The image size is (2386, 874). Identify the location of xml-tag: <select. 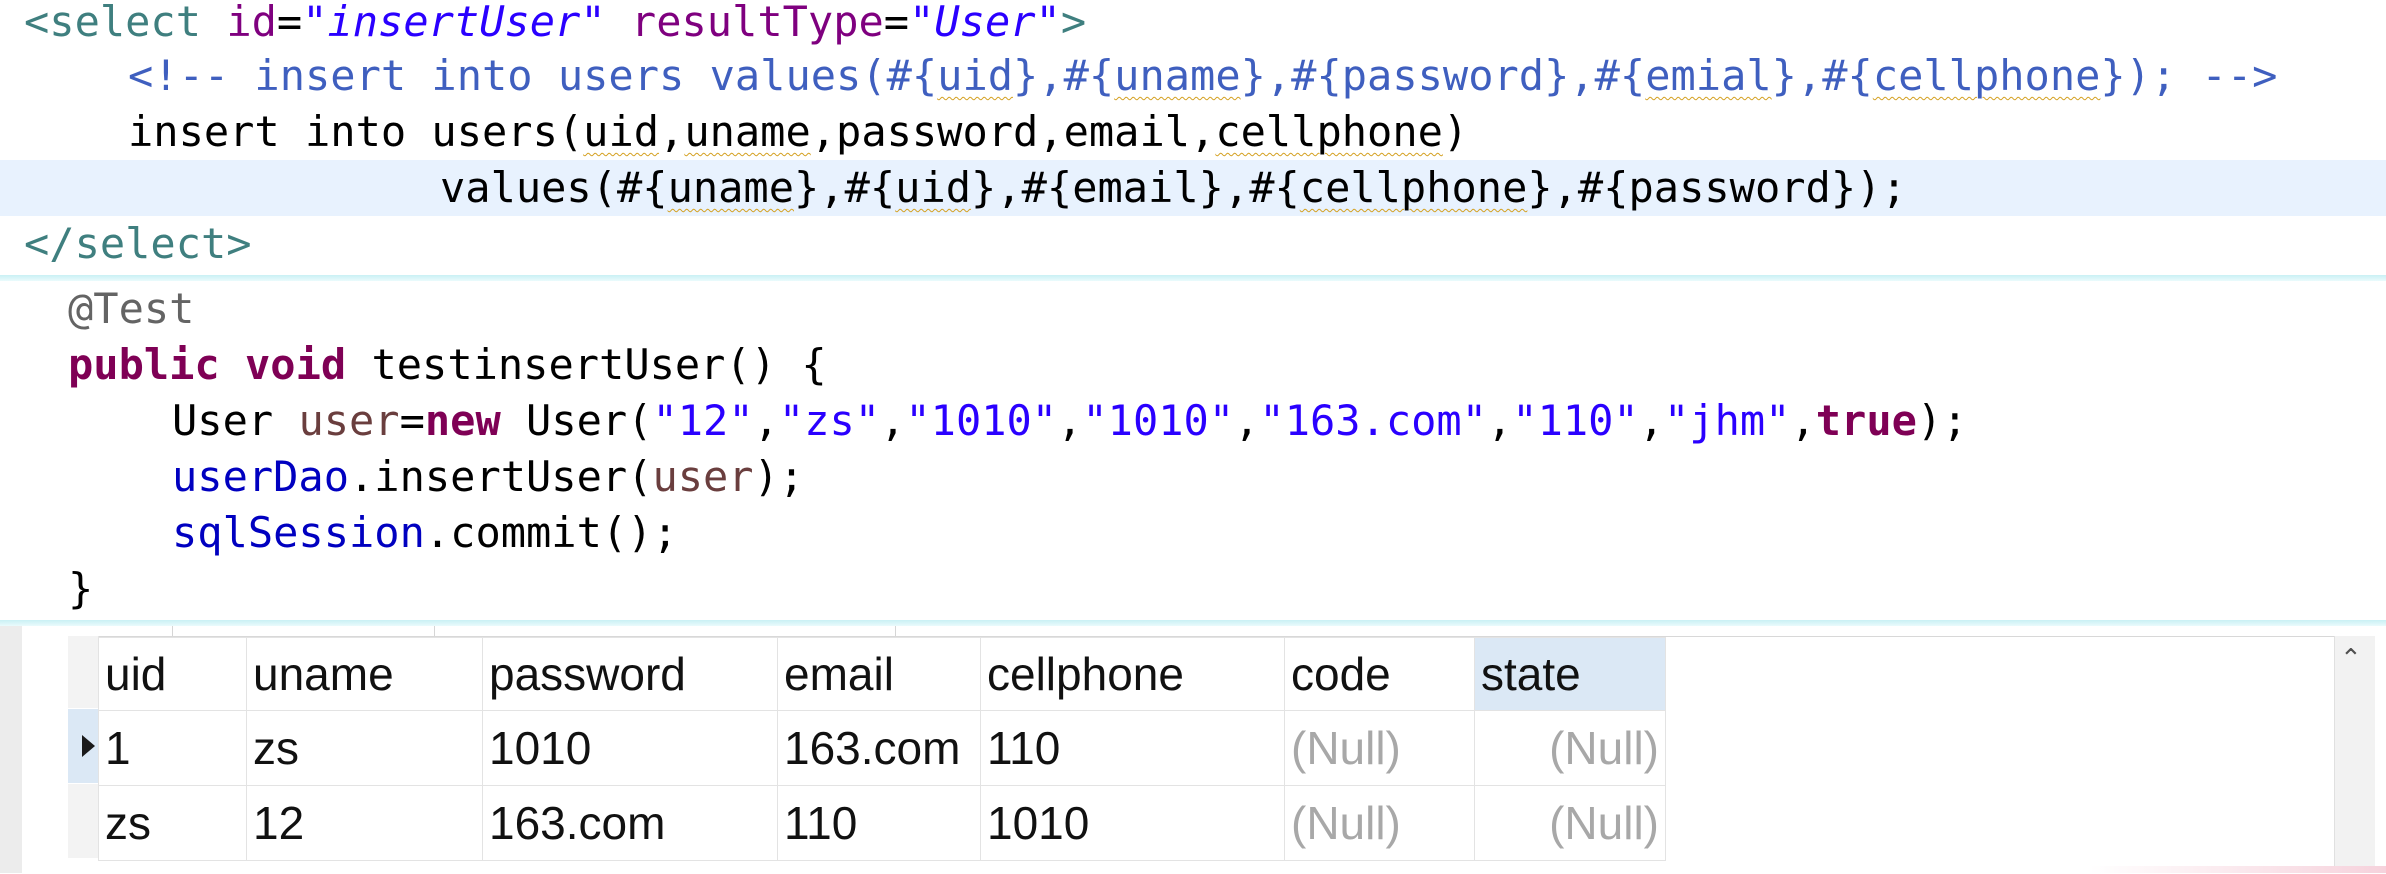
(113, 23).